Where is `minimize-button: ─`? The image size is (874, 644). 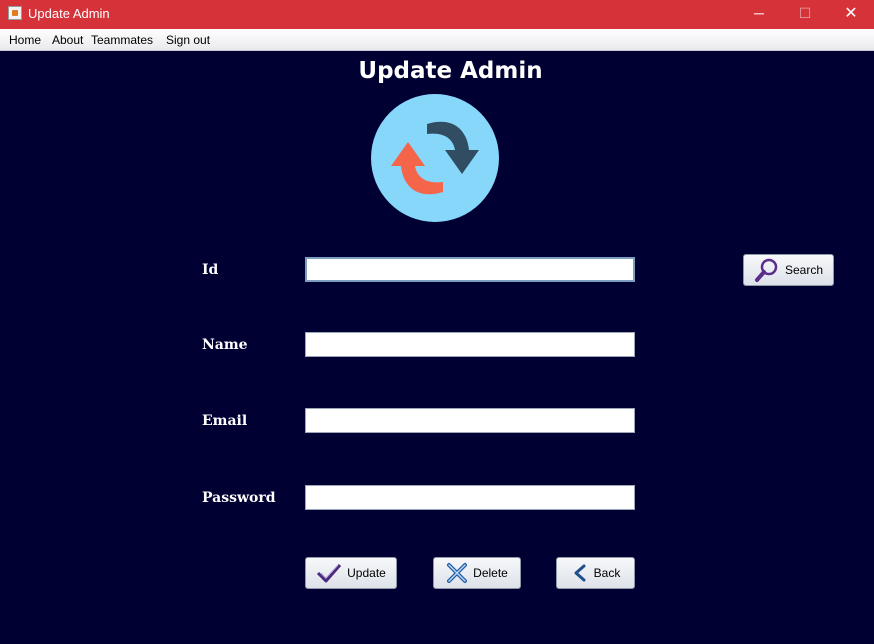 minimize-button: ─ is located at coordinates (759, 14).